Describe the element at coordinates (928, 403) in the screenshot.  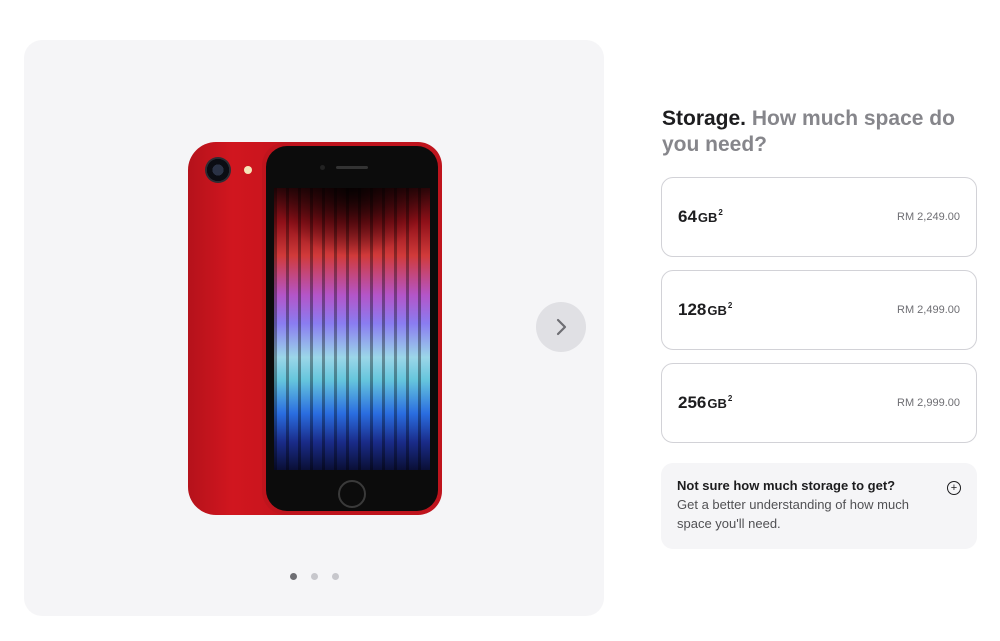
I see `storage-price: RM 2,999.00` at that location.